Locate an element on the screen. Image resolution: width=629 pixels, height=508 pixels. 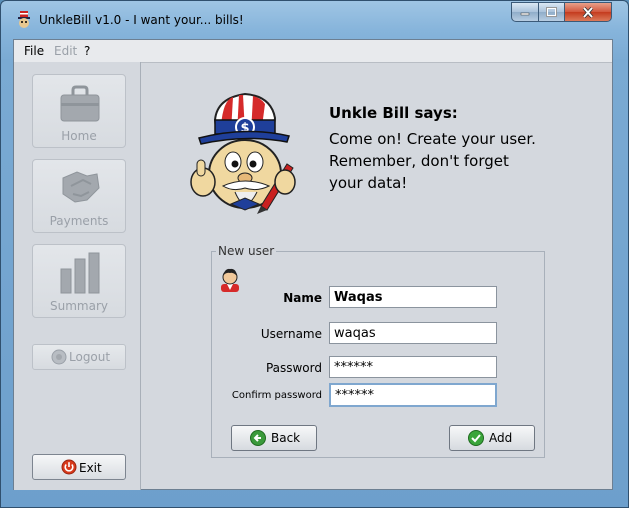
add-button: Add is located at coordinates (492, 438).